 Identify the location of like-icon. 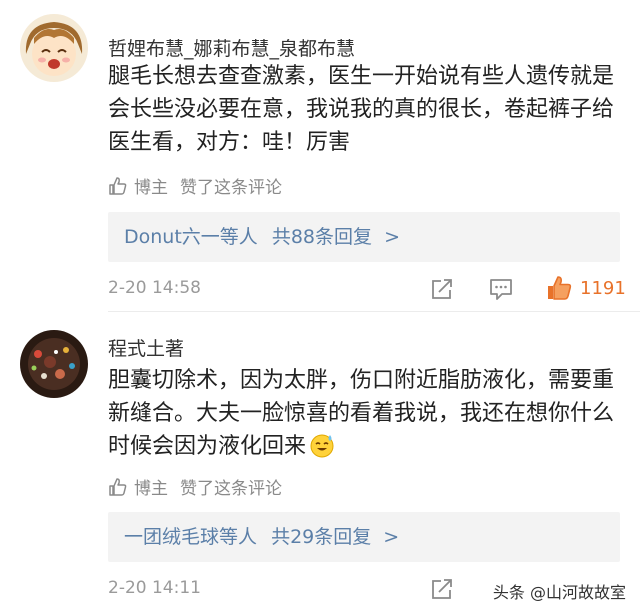
(559, 288).